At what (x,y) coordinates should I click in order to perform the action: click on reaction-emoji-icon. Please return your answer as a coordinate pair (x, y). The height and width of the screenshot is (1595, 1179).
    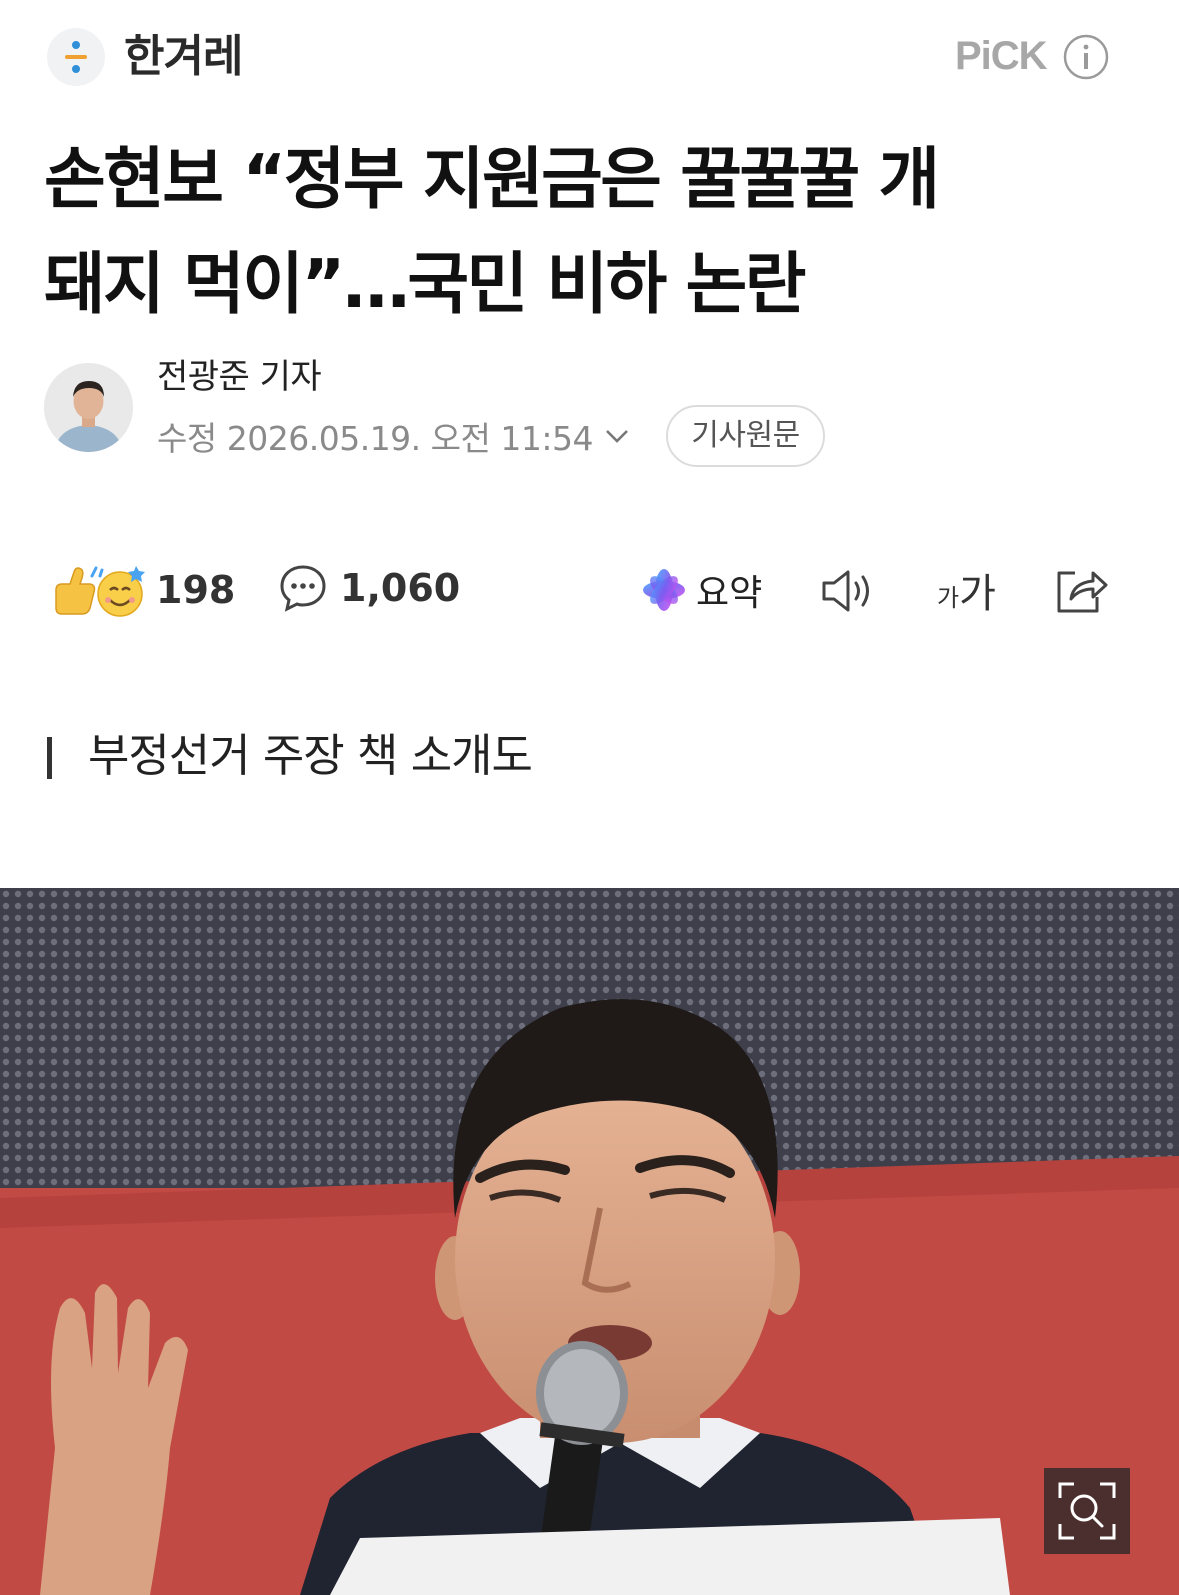
    Looking at the image, I should click on (100, 591).